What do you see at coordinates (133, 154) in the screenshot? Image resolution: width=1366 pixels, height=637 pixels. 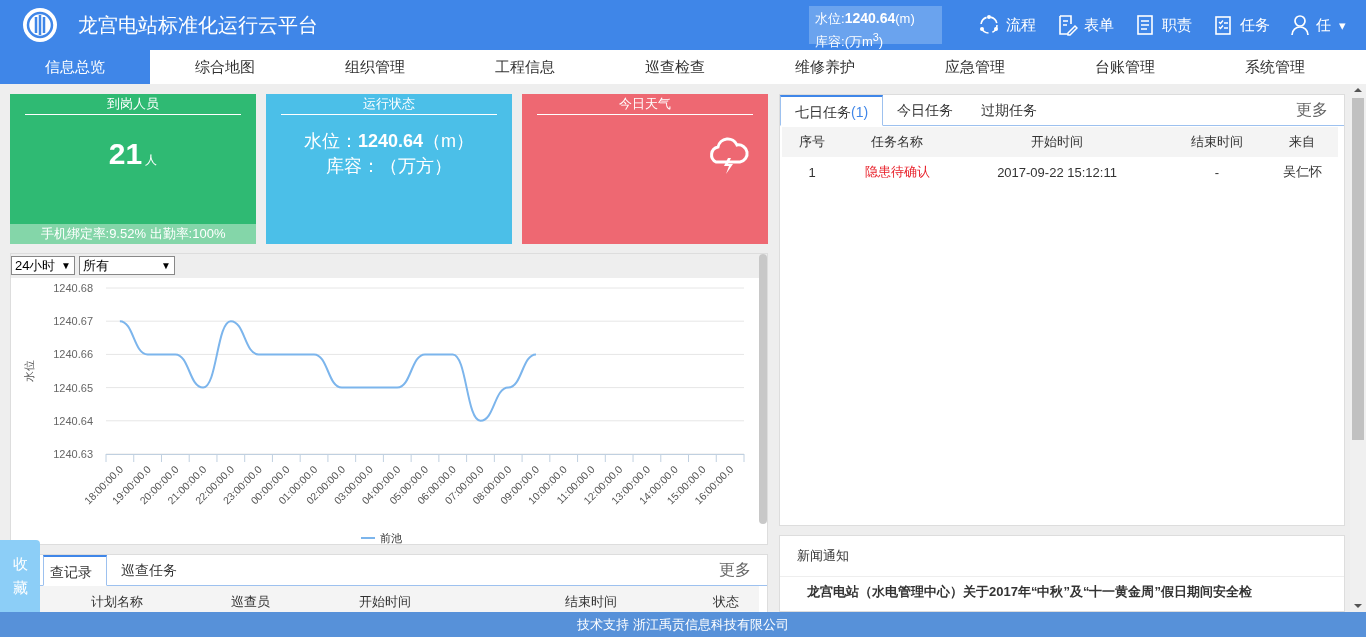 I see `staff-count: 21 人` at bounding box center [133, 154].